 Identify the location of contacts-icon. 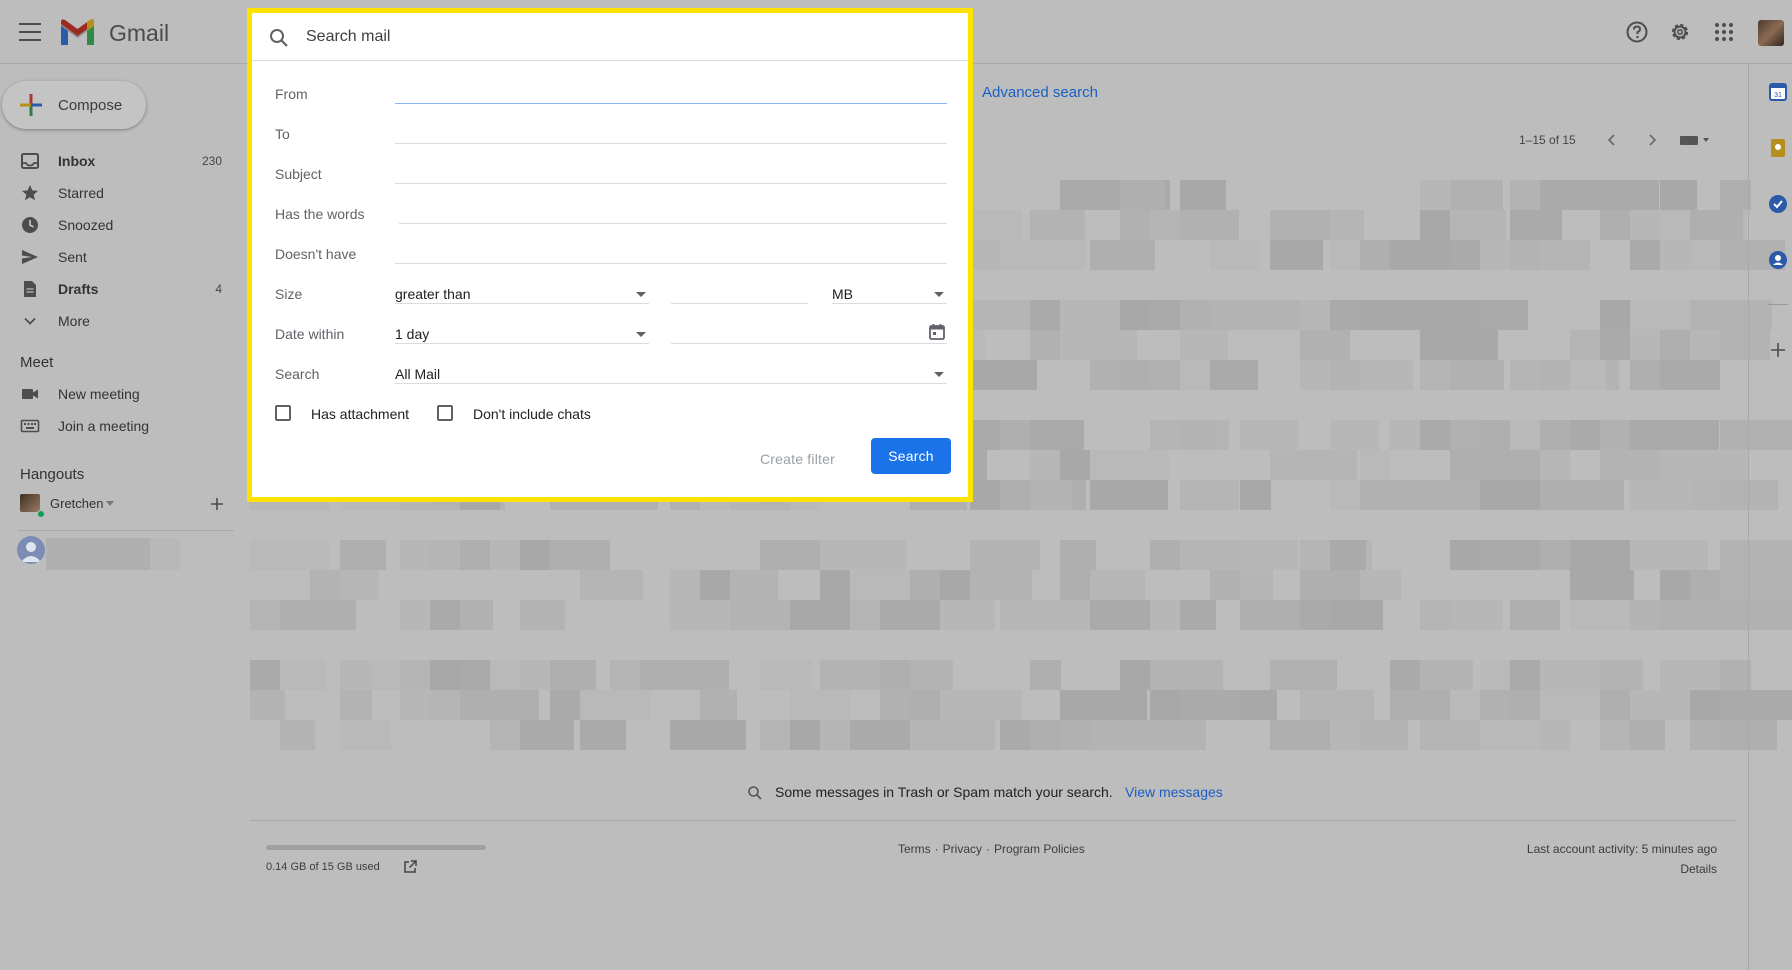
(1778, 260).